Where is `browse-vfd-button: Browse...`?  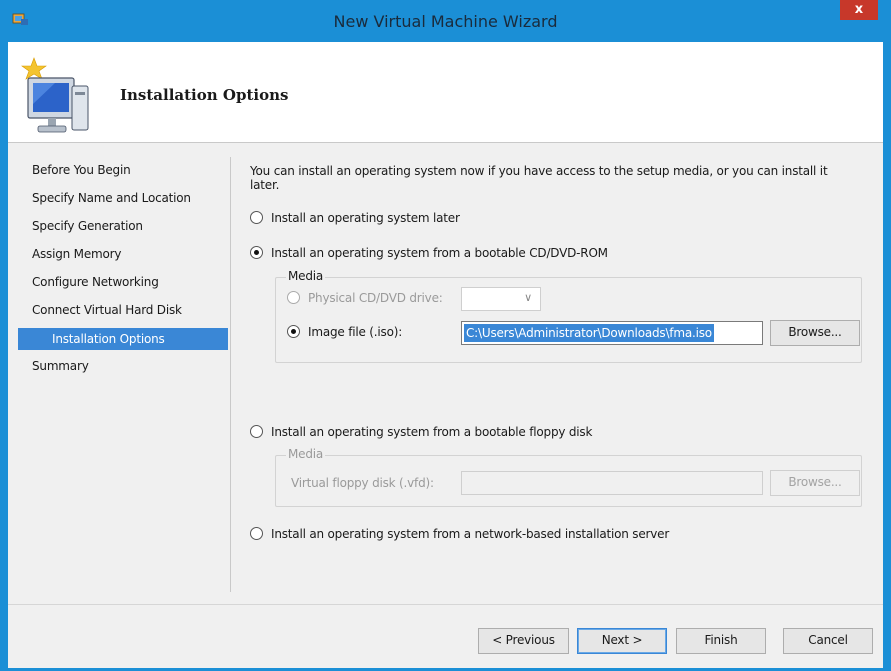 browse-vfd-button: Browse... is located at coordinates (815, 483).